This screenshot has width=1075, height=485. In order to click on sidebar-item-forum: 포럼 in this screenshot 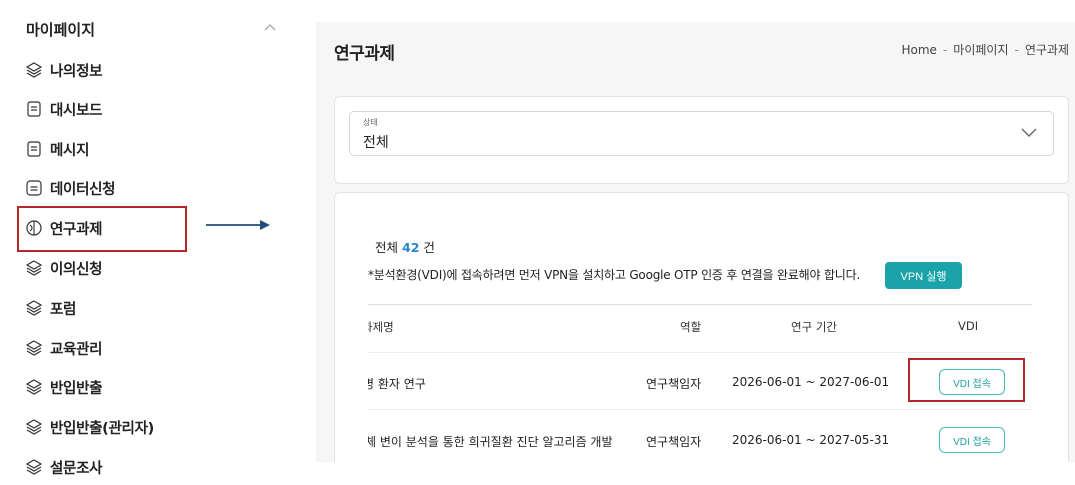, I will do `click(50, 308)`.